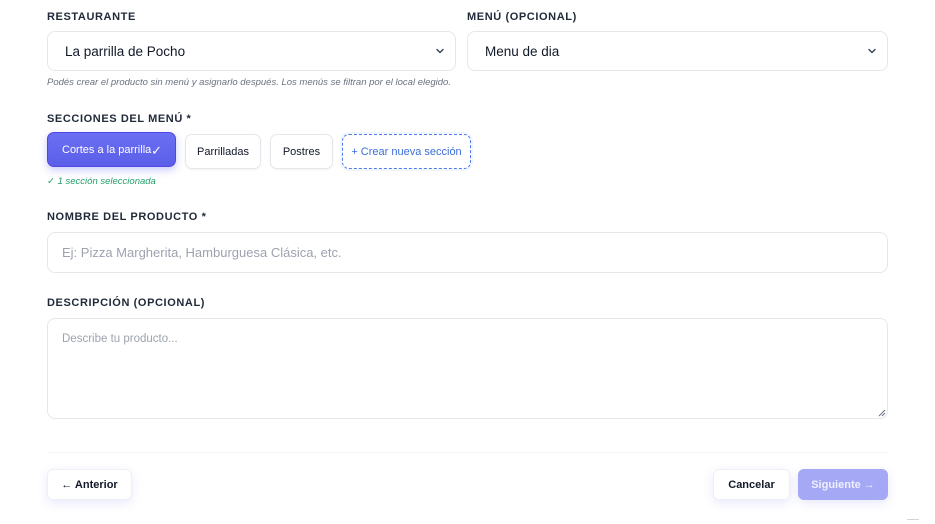 The image size is (935, 524). Describe the element at coordinates (882, 413) in the screenshot. I see `resize-grip-icon` at that location.